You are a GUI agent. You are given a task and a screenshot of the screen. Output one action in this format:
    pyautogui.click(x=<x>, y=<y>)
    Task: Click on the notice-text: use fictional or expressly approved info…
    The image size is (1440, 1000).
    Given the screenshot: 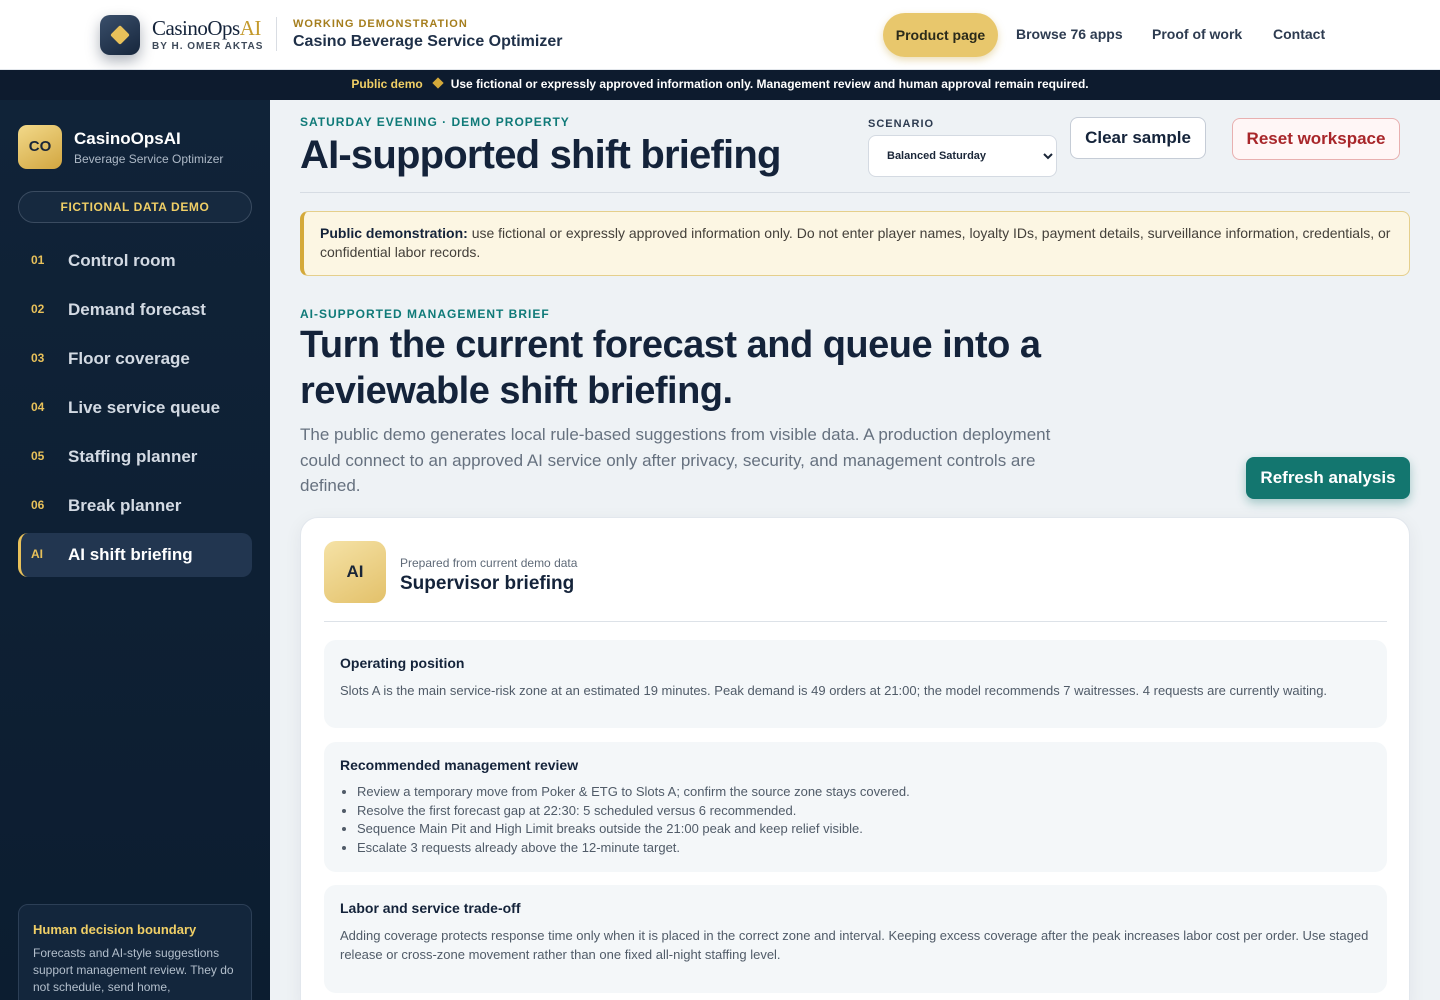 What is the action you would take?
    pyautogui.click(x=855, y=242)
    